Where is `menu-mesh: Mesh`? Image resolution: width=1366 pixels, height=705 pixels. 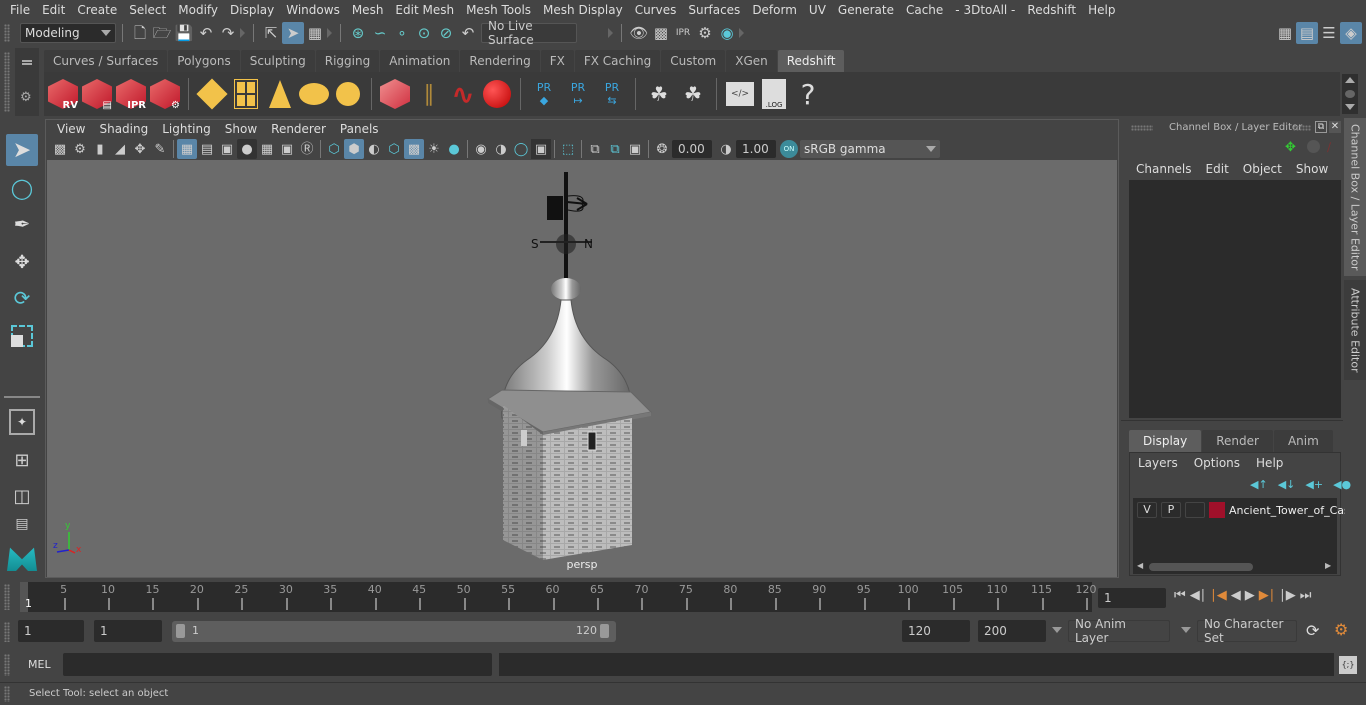
menu-mesh: Mesh is located at coordinates (368, 10).